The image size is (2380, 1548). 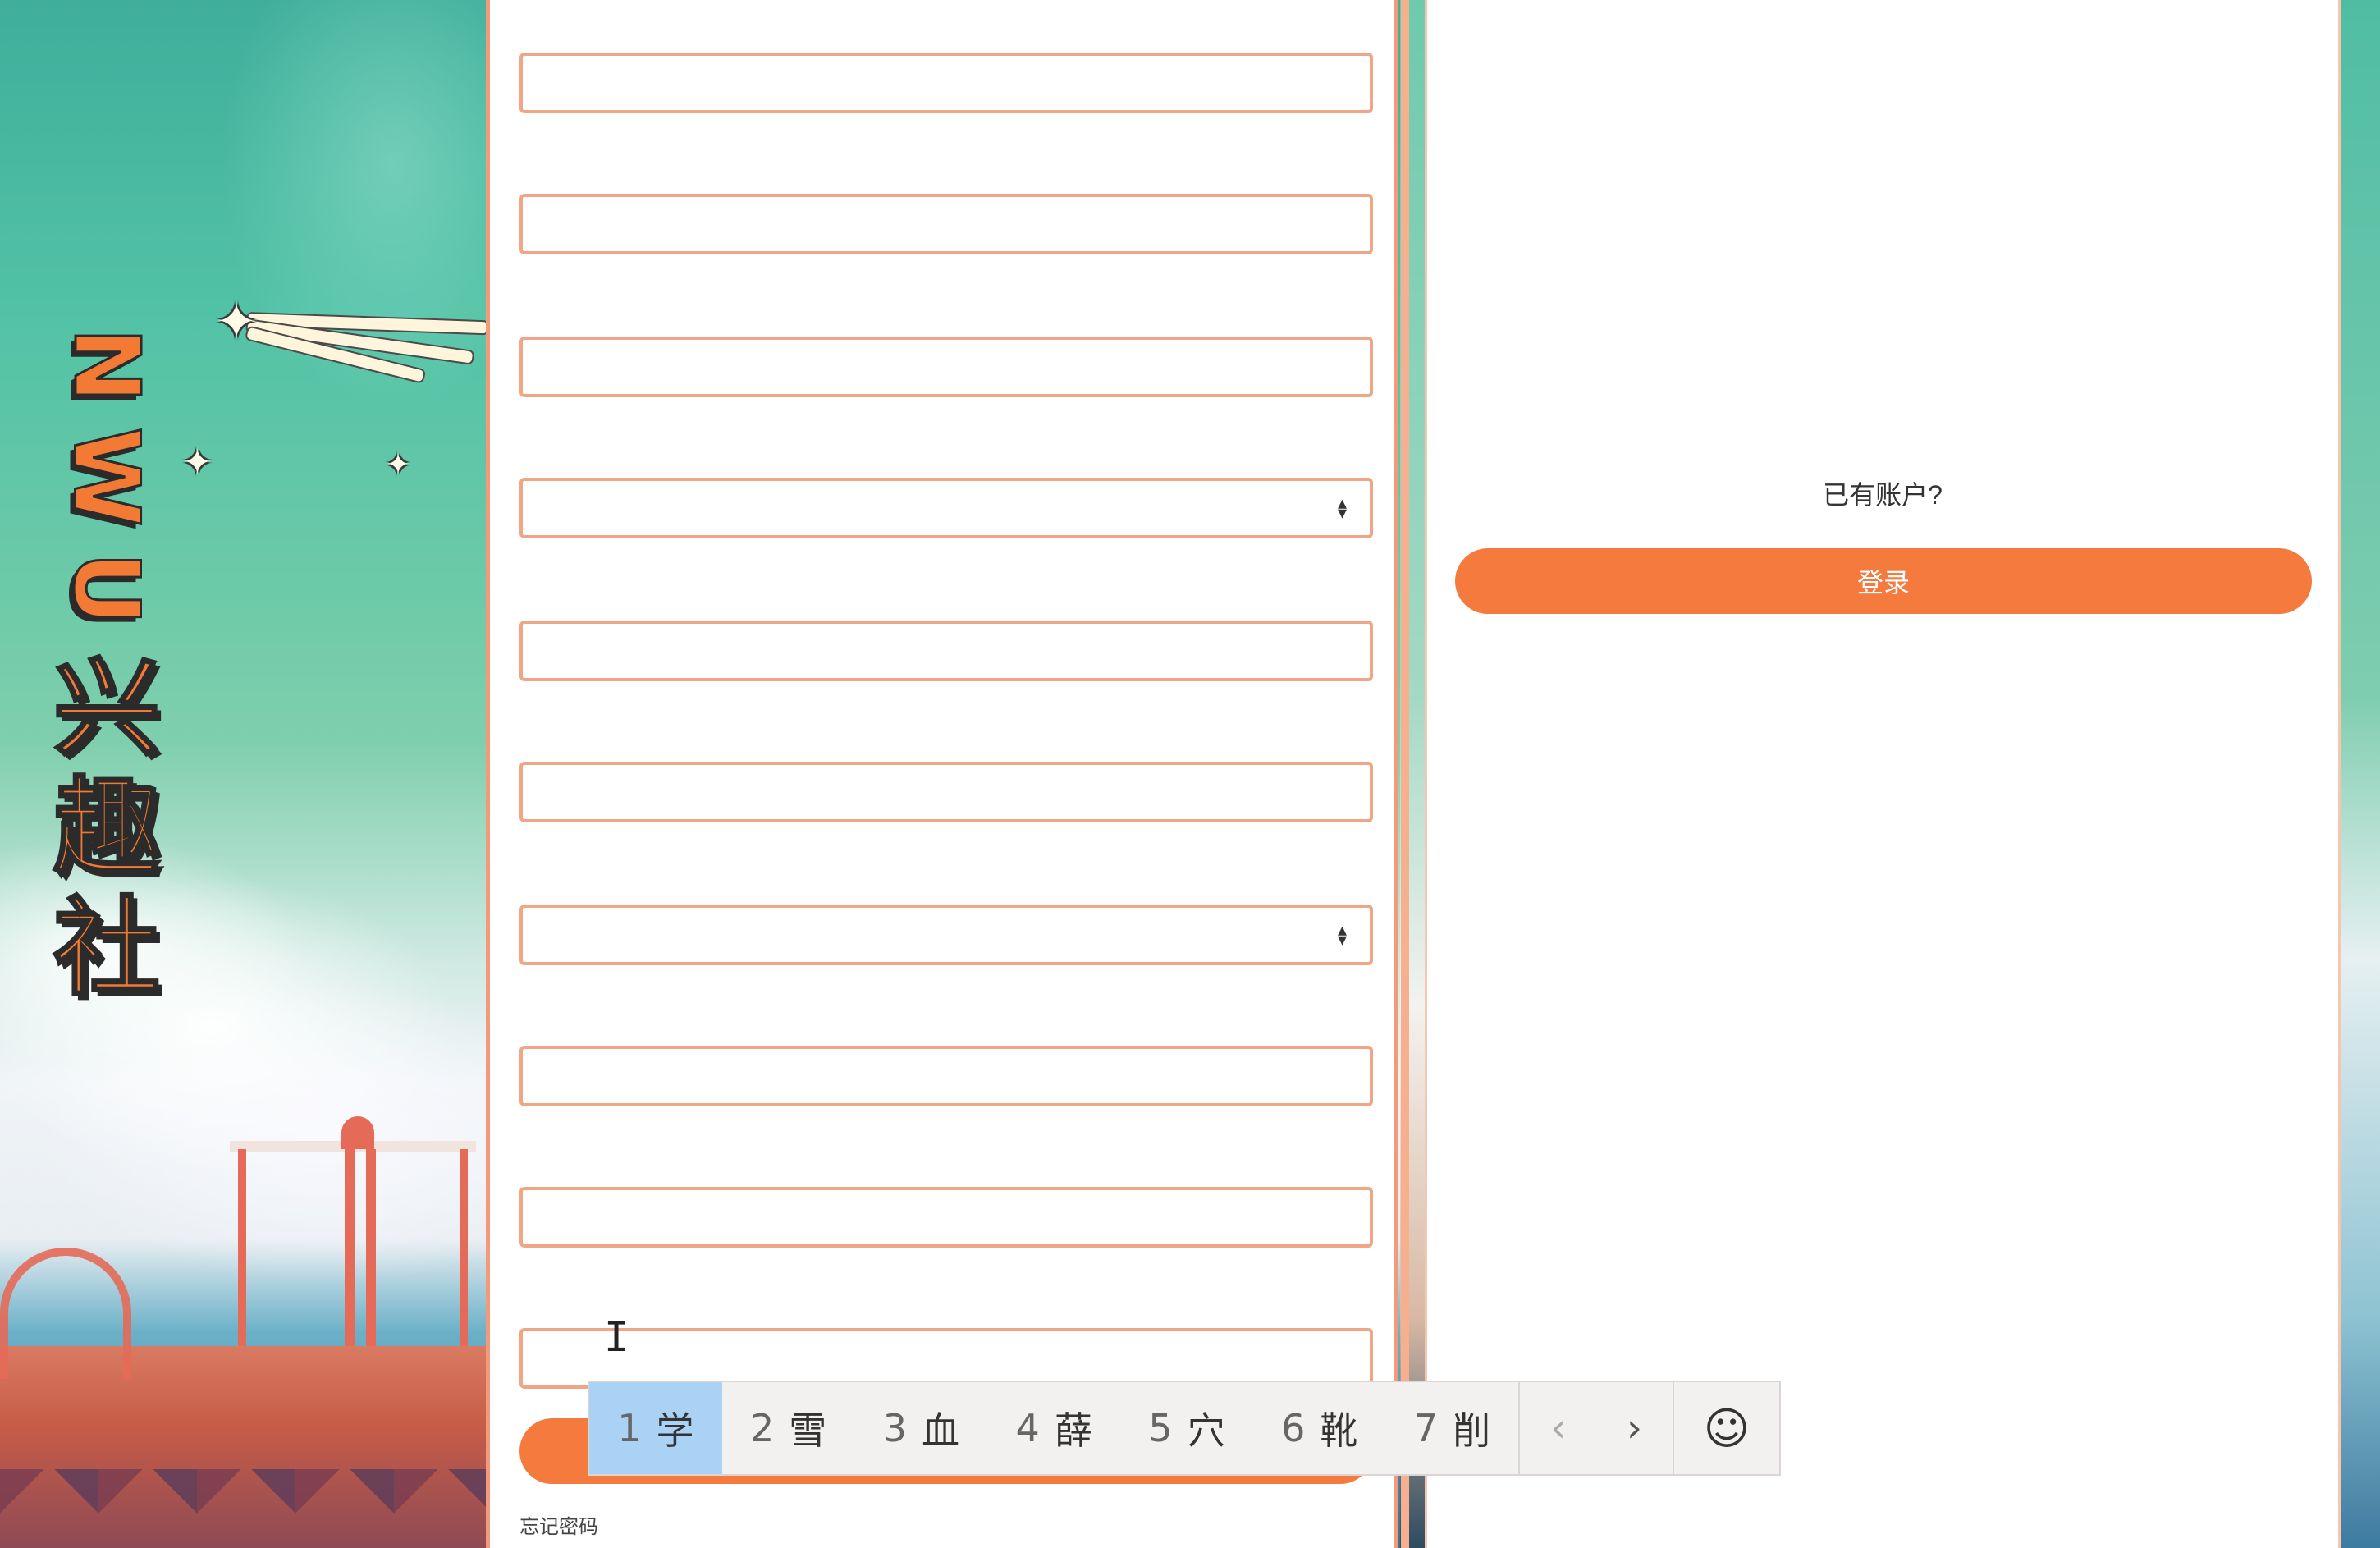 What do you see at coordinates (106, 948) in the screenshot?
I see `logo-char: 社` at bounding box center [106, 948].